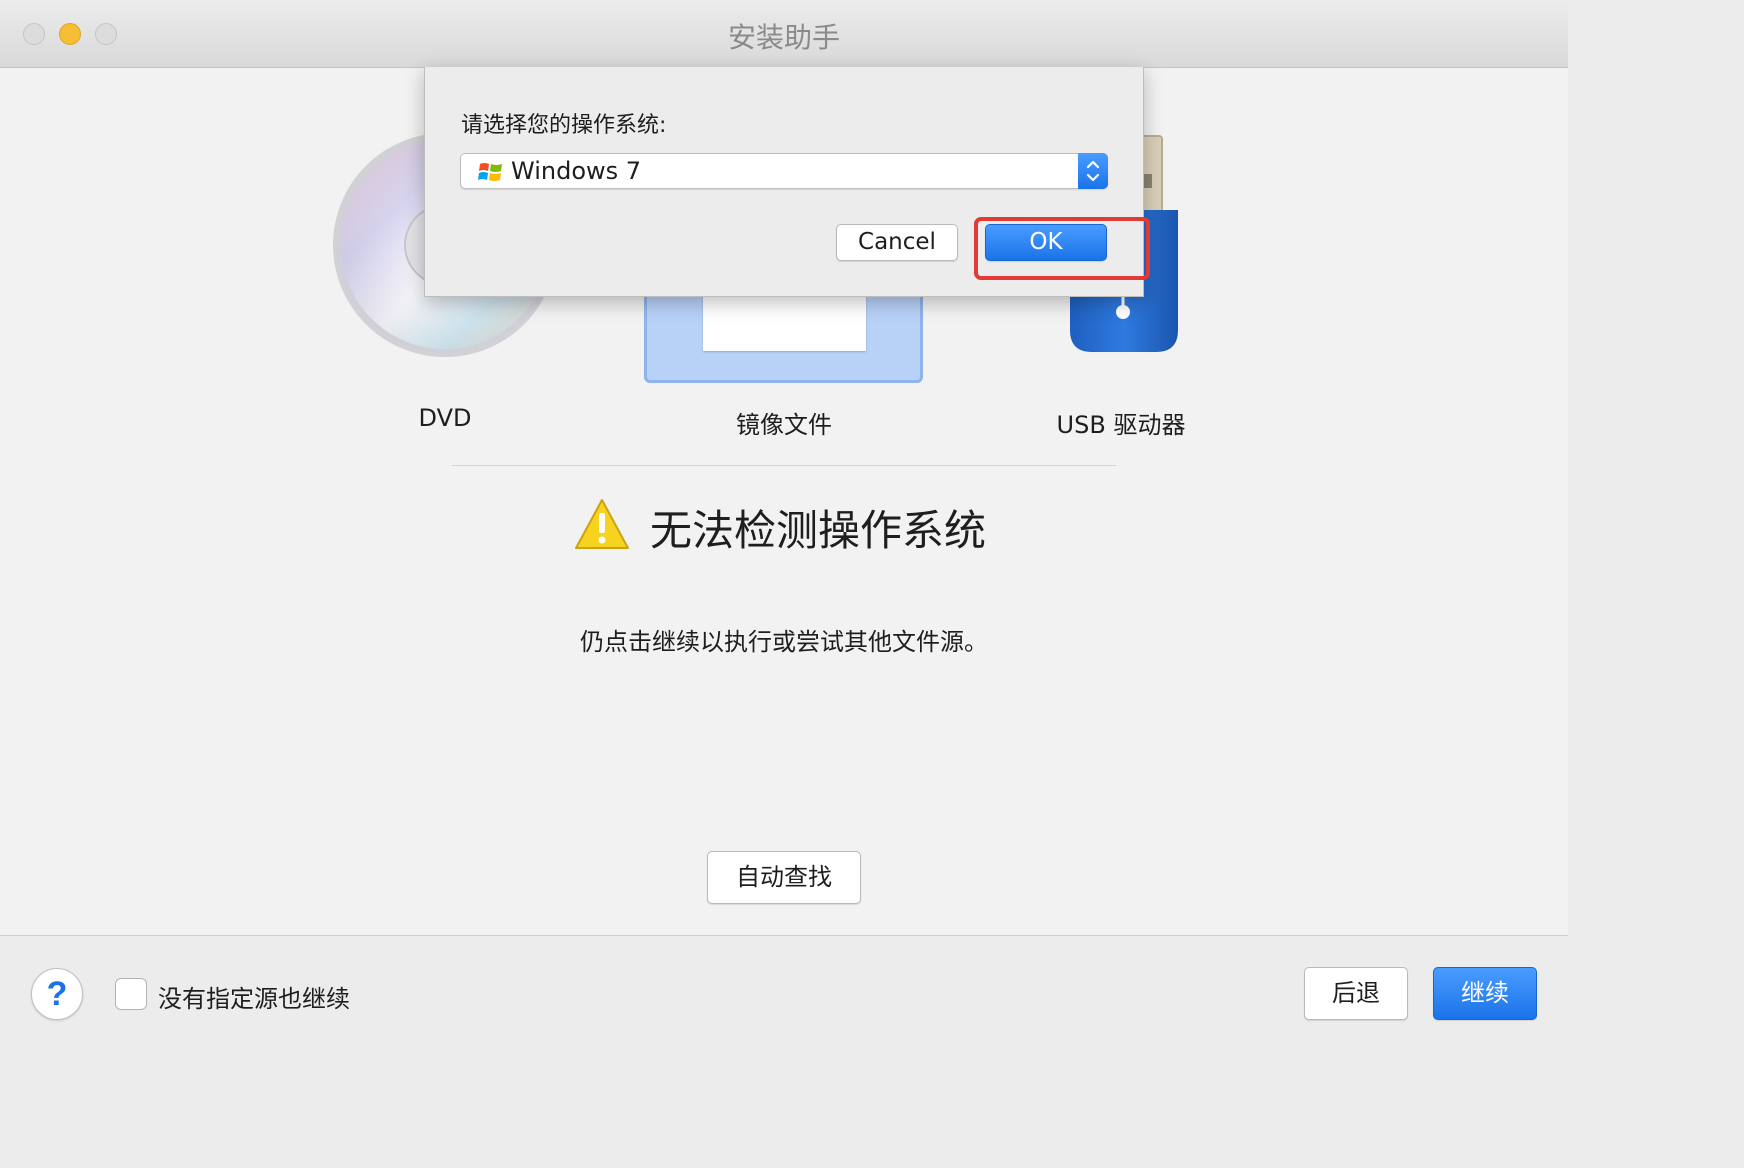 The image size is (1744, 1168). I want to click on auto-detect-button: 自动查找, so click(784, 877).